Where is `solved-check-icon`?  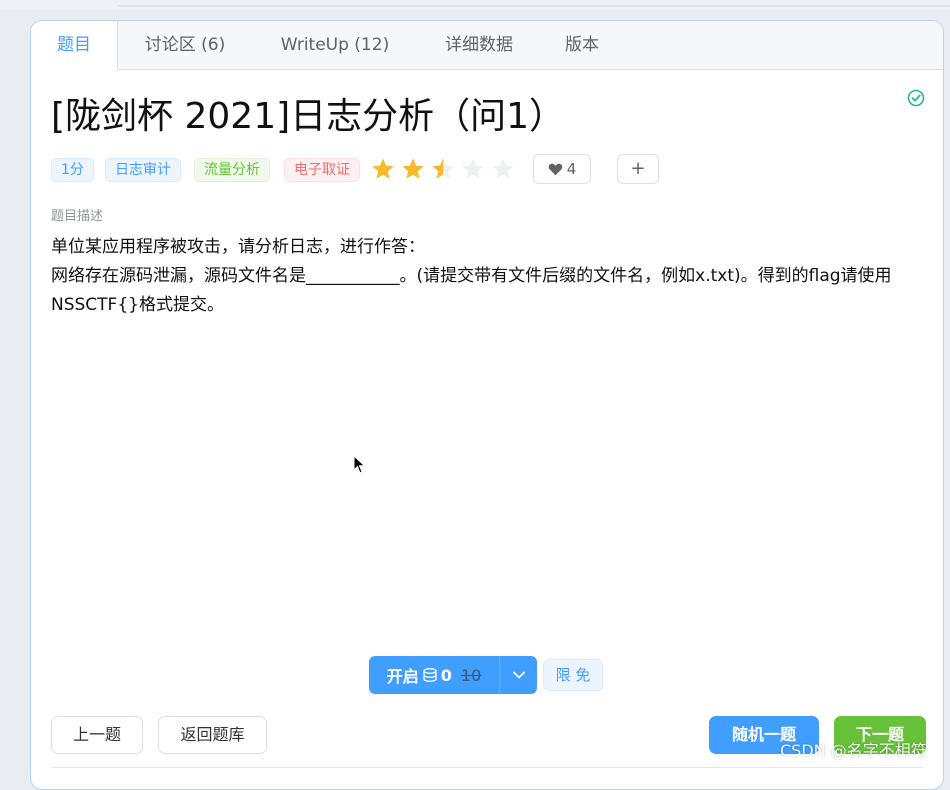 solved-check-icon is located at coordinates (916, 98).